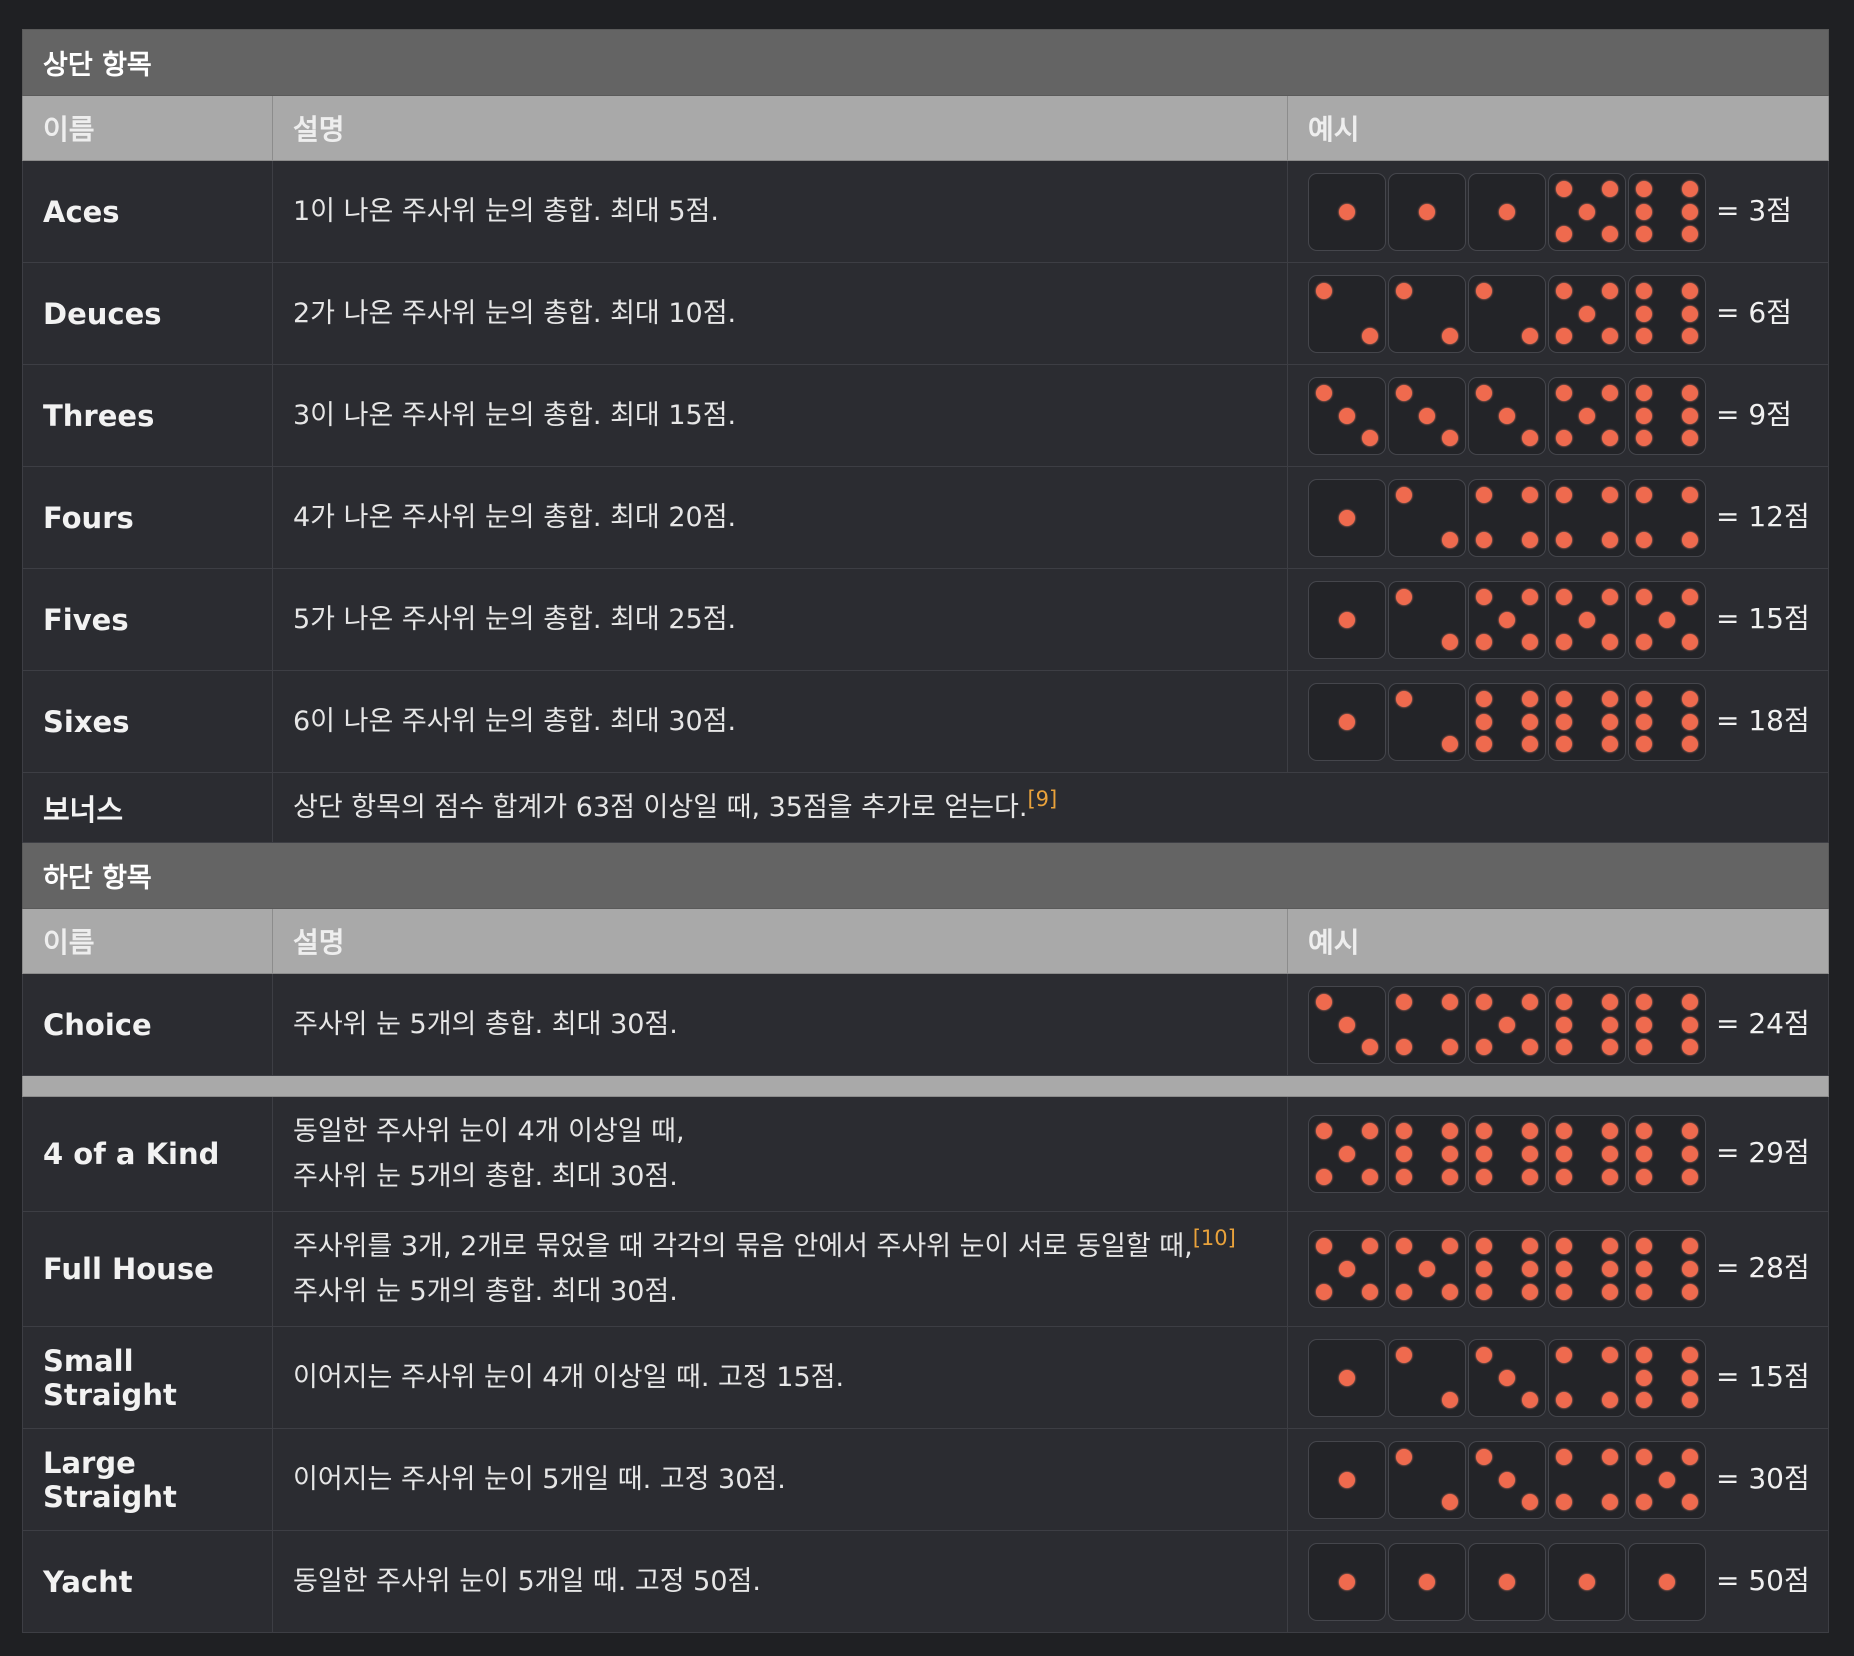 Image resolution: width=1854 pixels, height=1656 pixels. What do you see at coordinates (780, 211) in the screenshot?
I see `category-desc: 1이 나온 주사위 눈의 총합. 최대 5점.` at bounding box center [780, 211].